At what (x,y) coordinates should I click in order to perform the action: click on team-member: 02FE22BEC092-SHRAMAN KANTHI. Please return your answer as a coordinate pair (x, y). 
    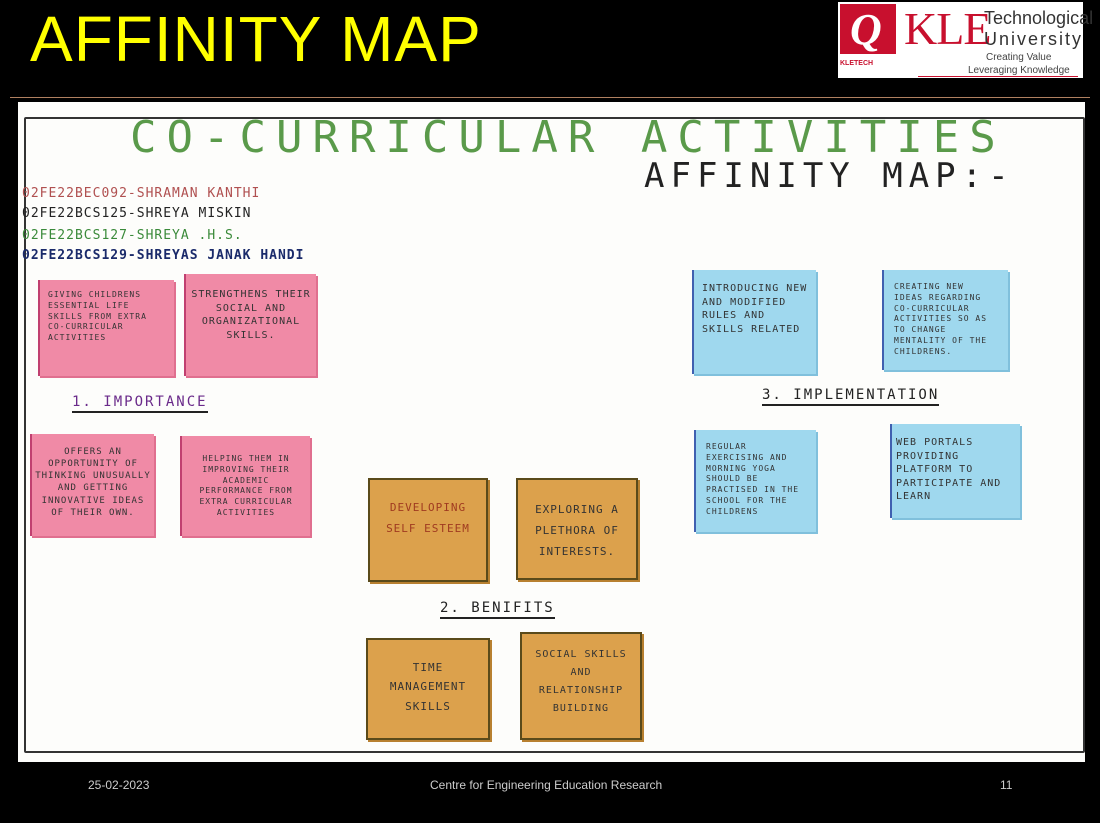
    Looking at the image, I should click on (141, 193).